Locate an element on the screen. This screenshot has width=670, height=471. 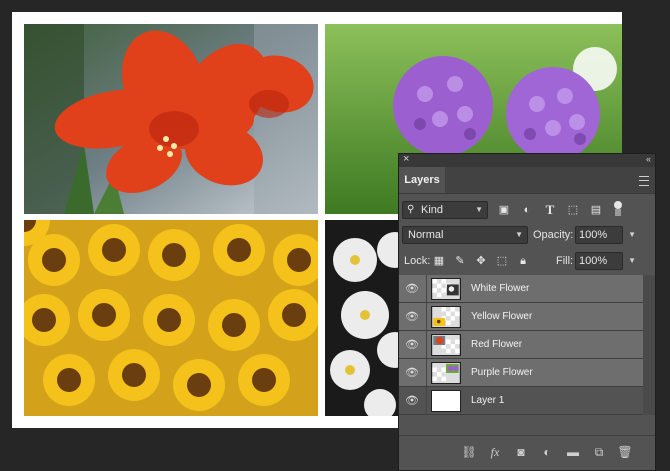
smart-object-filter-icon: ▤ is located at coordinates (596, 210).